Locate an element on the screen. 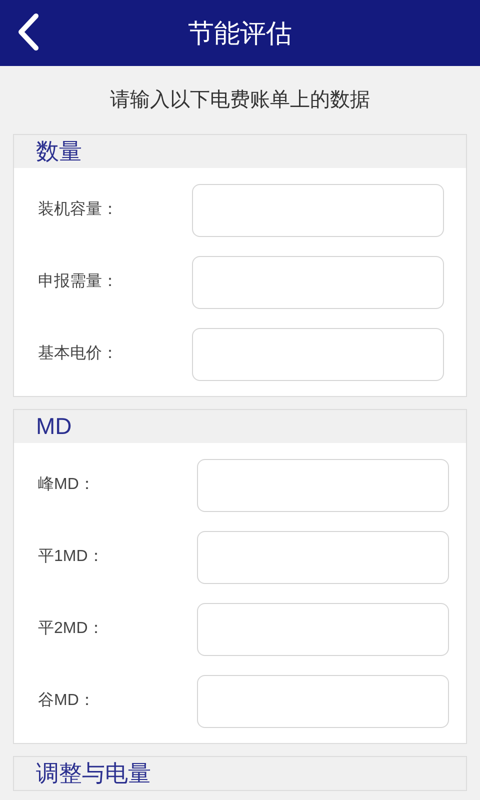 This screenshot has width=480, height=800. section-title: 数量 is located at coordinates (59, 151).